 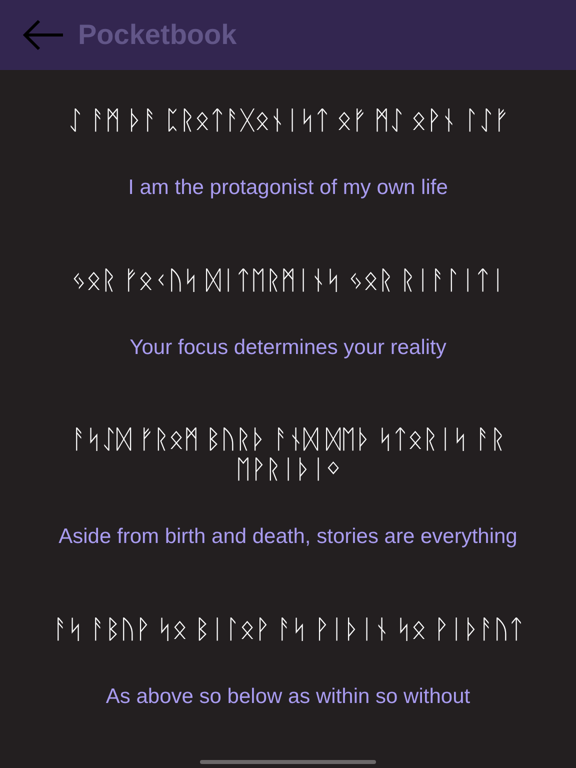 What do you see at coordinates (288, 347) in the screenshot?
I see `quote-translation: Your focus determines your reality` at bounding box center [288, 347].